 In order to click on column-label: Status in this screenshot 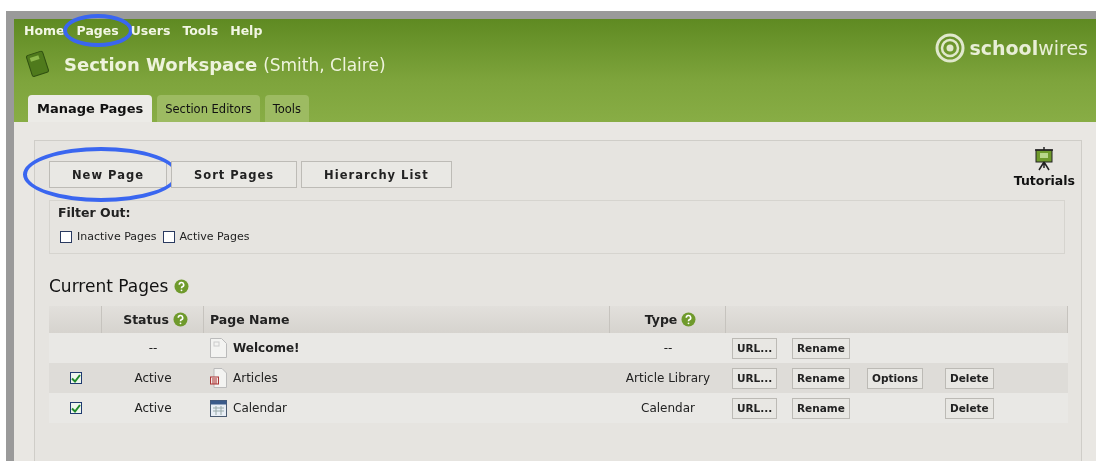, I will do `click(146, 319)`.